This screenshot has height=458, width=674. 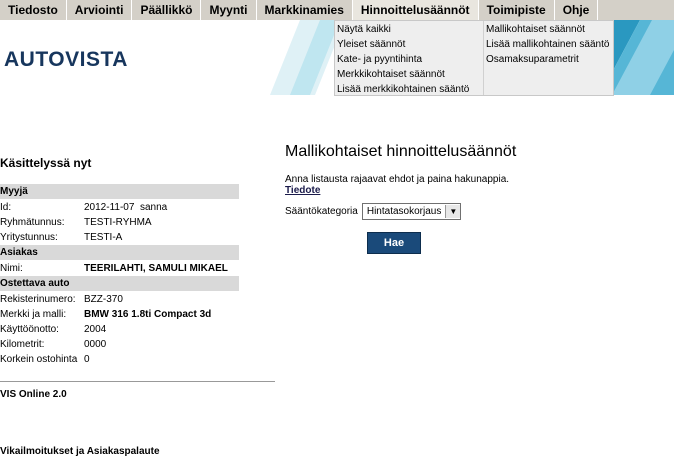 I want to click on dropdown-item-osamaksuparametrit: Osamaksuparametrit, so click(x=547, y=59).